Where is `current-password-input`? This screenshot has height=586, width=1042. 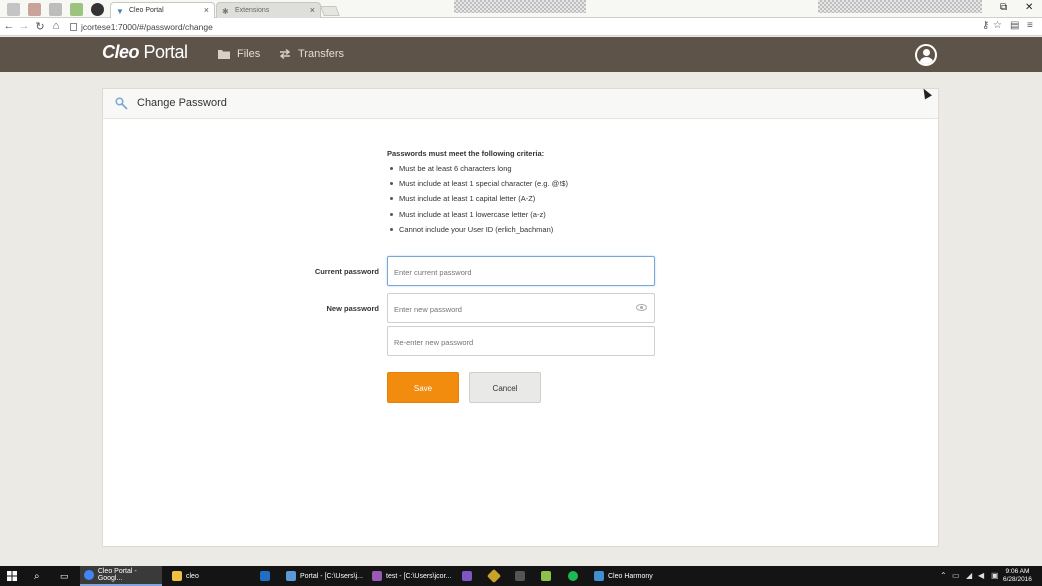
current-password-input is located at coordinates (524, 272).